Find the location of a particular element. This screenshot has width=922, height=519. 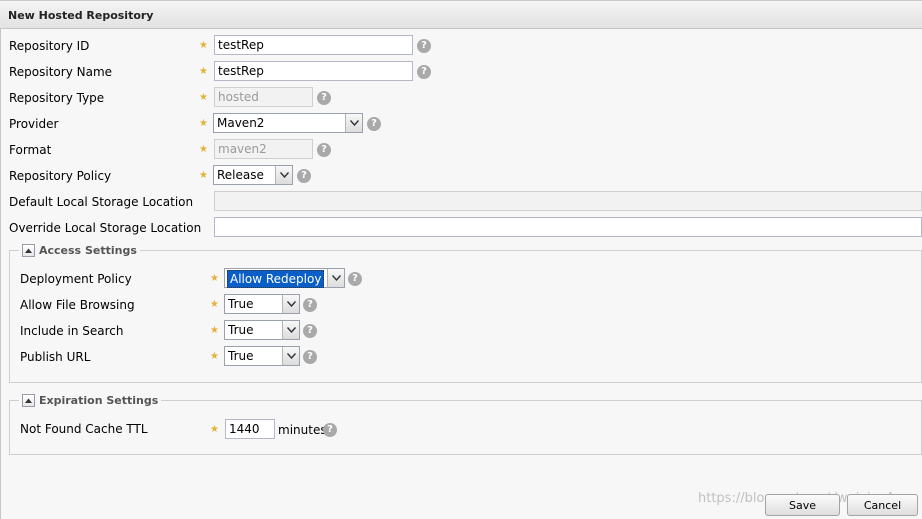

access-settings-title: Access Settings is located at coordinates (88, 250).